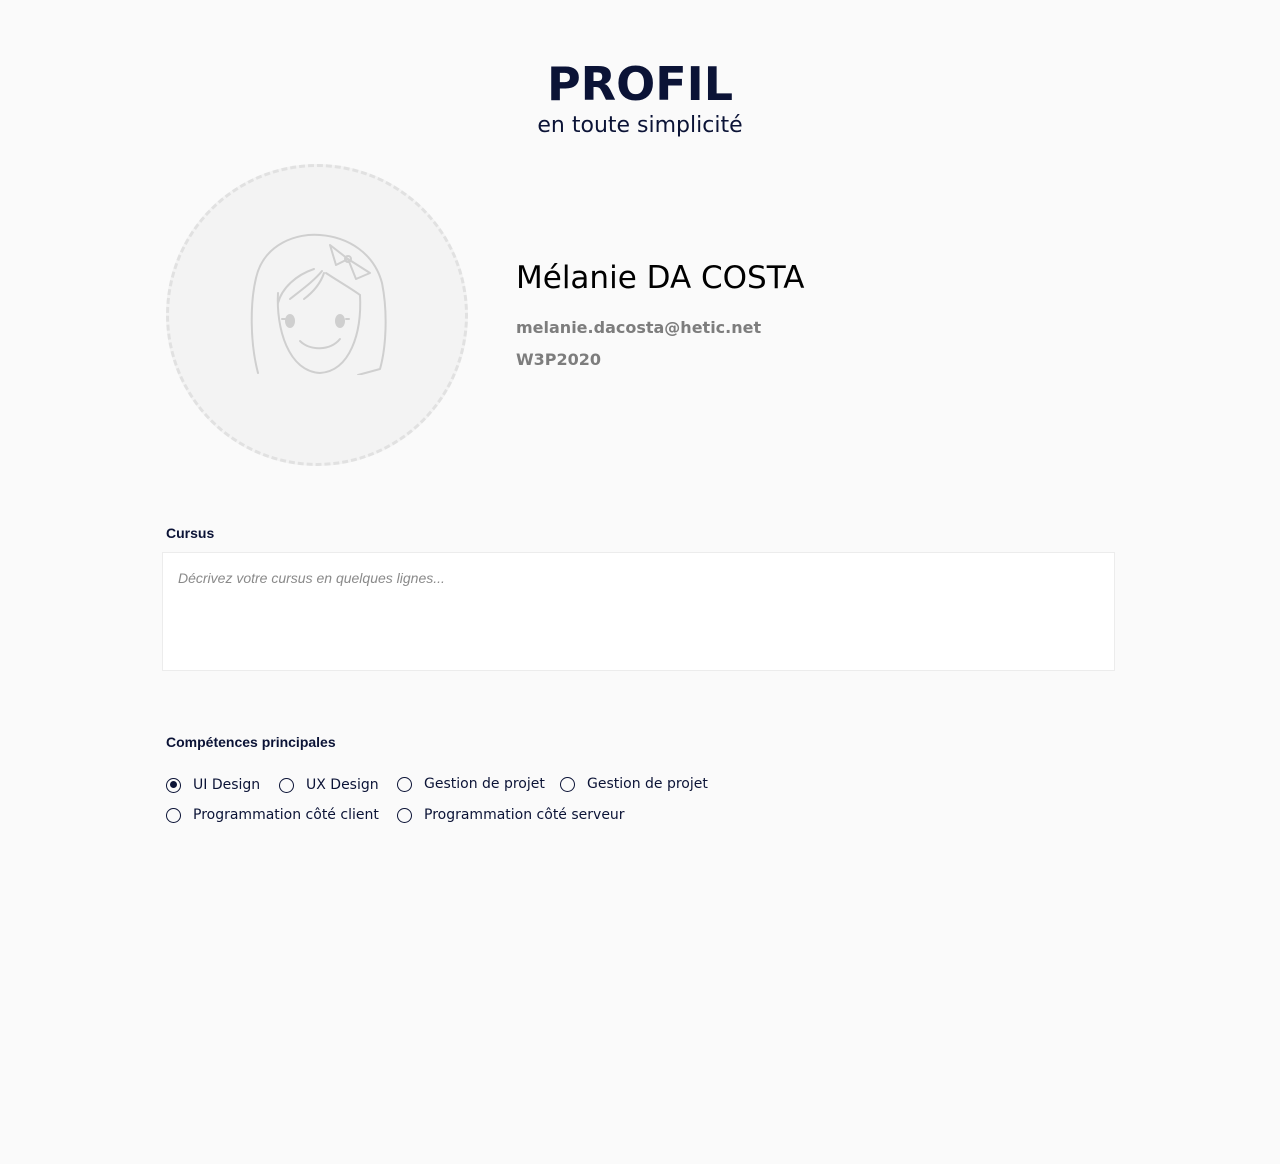  What do you see at coordinates (524, 815) in the screenshot?
I see `skill-label: Programmation côté serveur` at bounding box center [524, 815].